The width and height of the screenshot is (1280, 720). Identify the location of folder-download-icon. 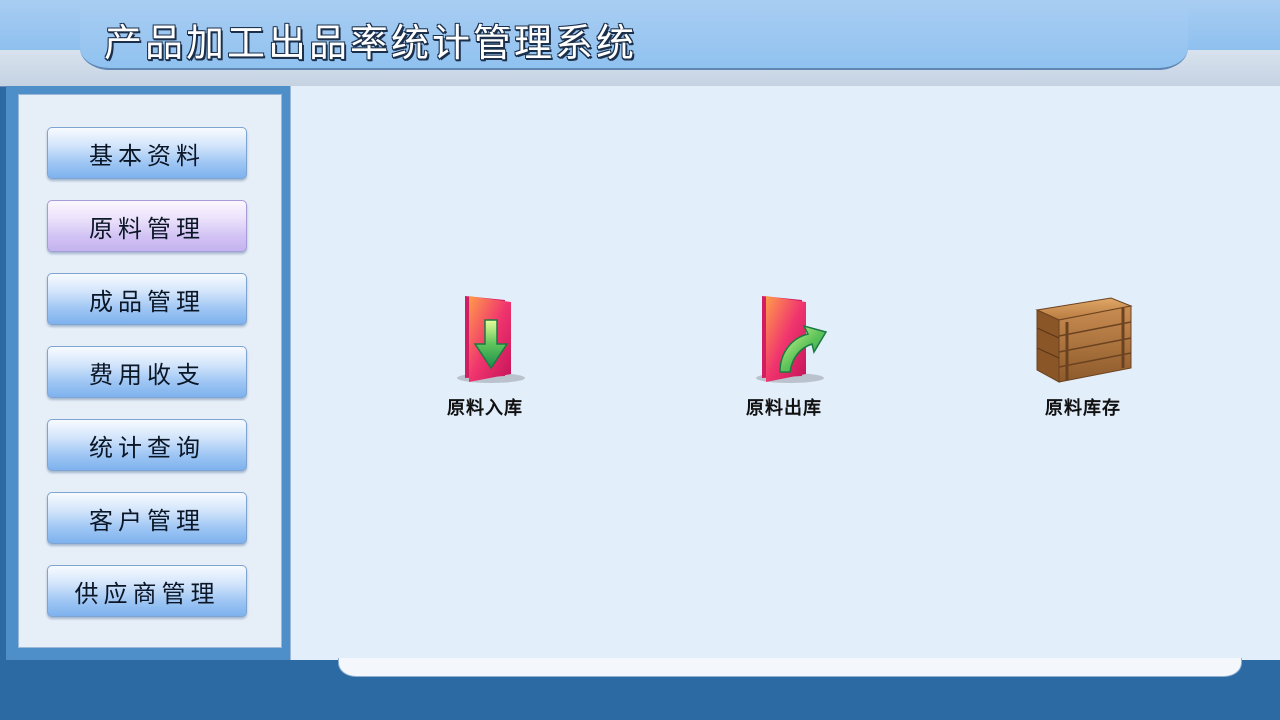
(491, 339).